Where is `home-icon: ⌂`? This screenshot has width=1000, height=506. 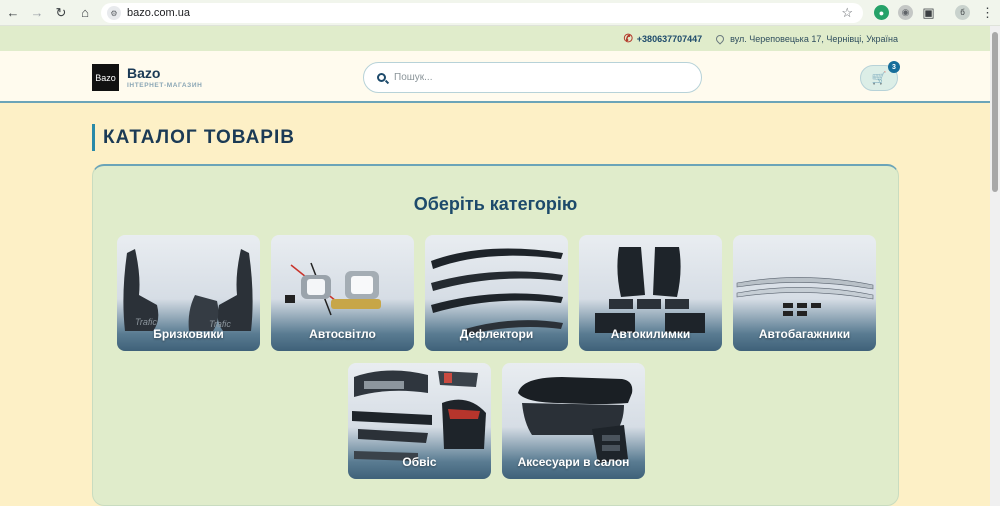 home-icon: ⌂ is located at coordinates (85, 13).